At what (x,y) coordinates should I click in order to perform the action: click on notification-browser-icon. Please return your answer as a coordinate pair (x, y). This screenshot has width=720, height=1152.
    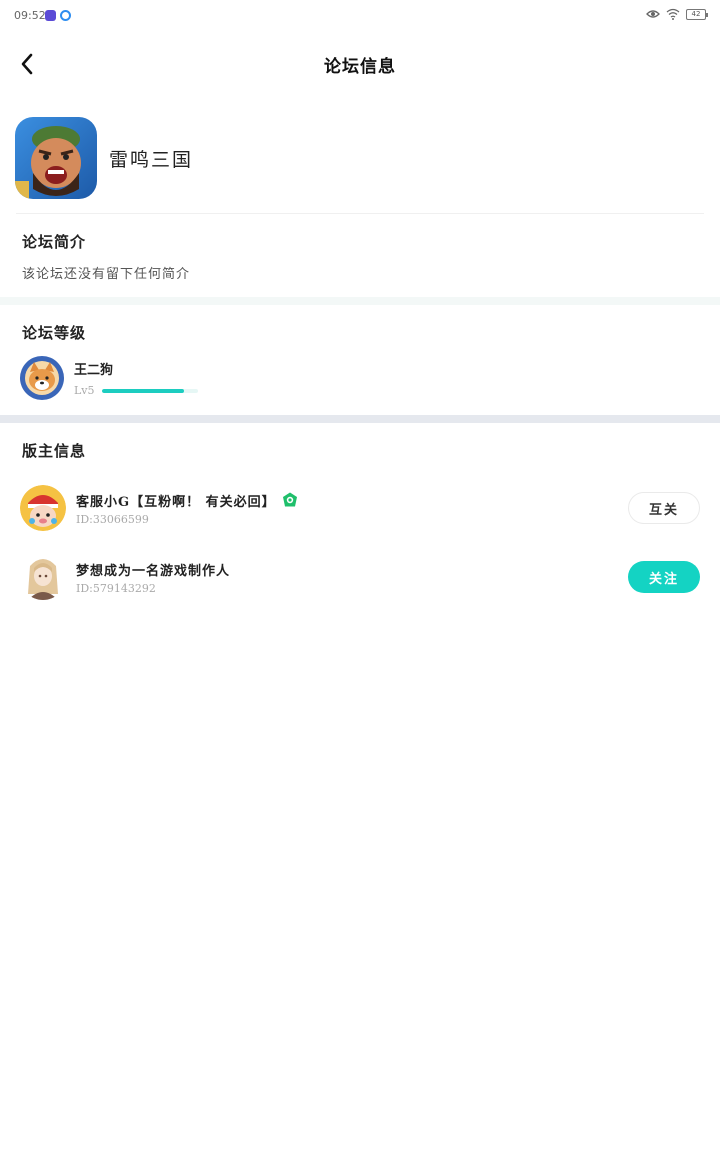
    Looking at the image, I should click on (65, 15).